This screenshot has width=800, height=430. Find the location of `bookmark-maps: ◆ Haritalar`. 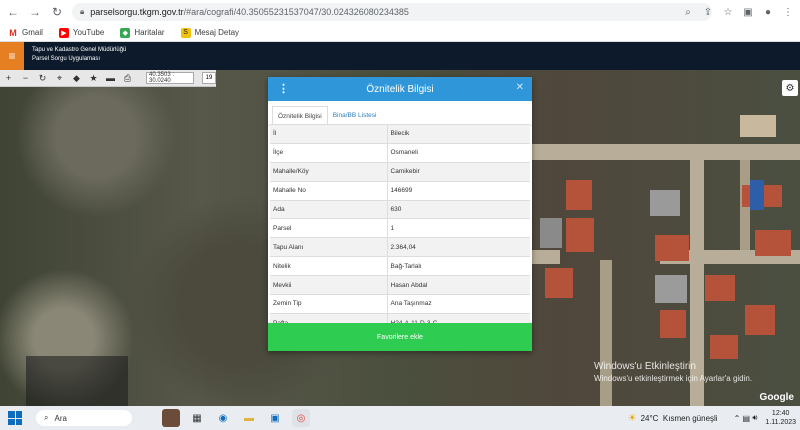

bookmark-maps: ◆ Haritalar is located at coordinates (142, 32).